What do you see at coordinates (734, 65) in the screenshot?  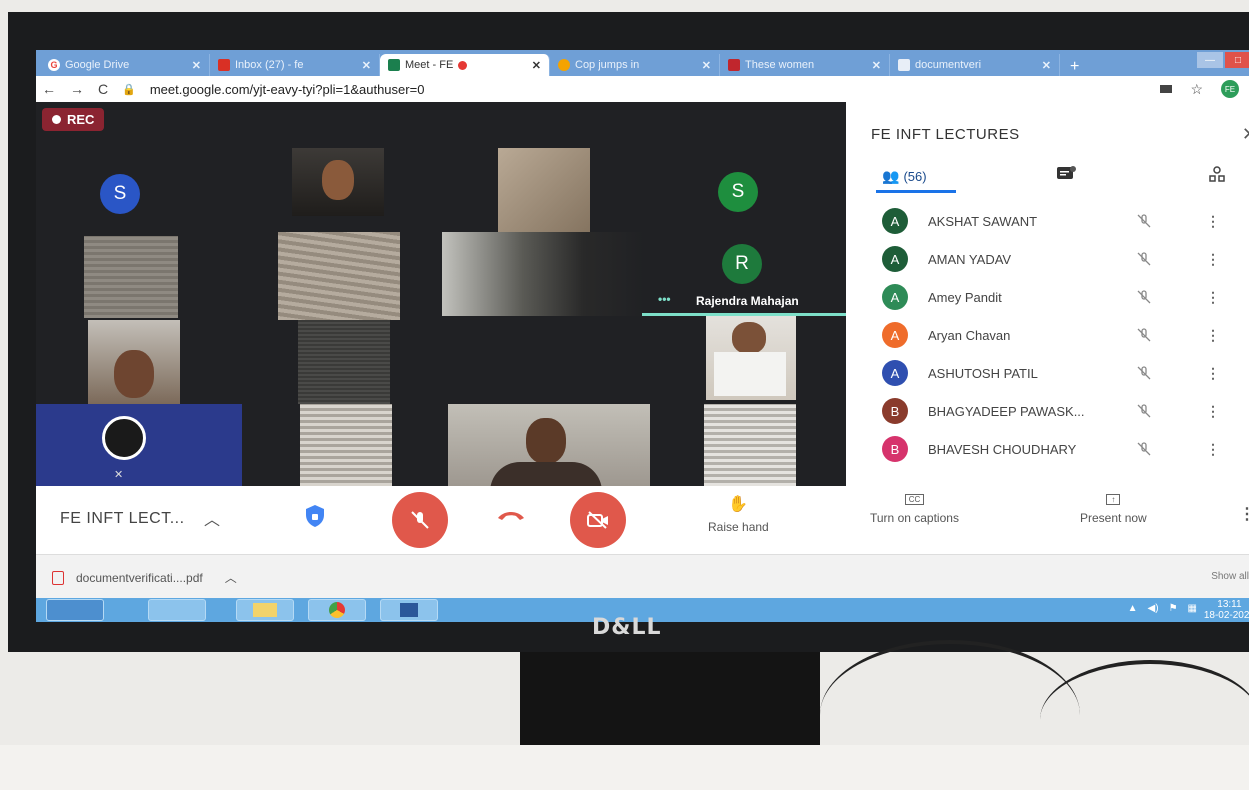 I see `toi-icon` at bounding box center [734, 65].